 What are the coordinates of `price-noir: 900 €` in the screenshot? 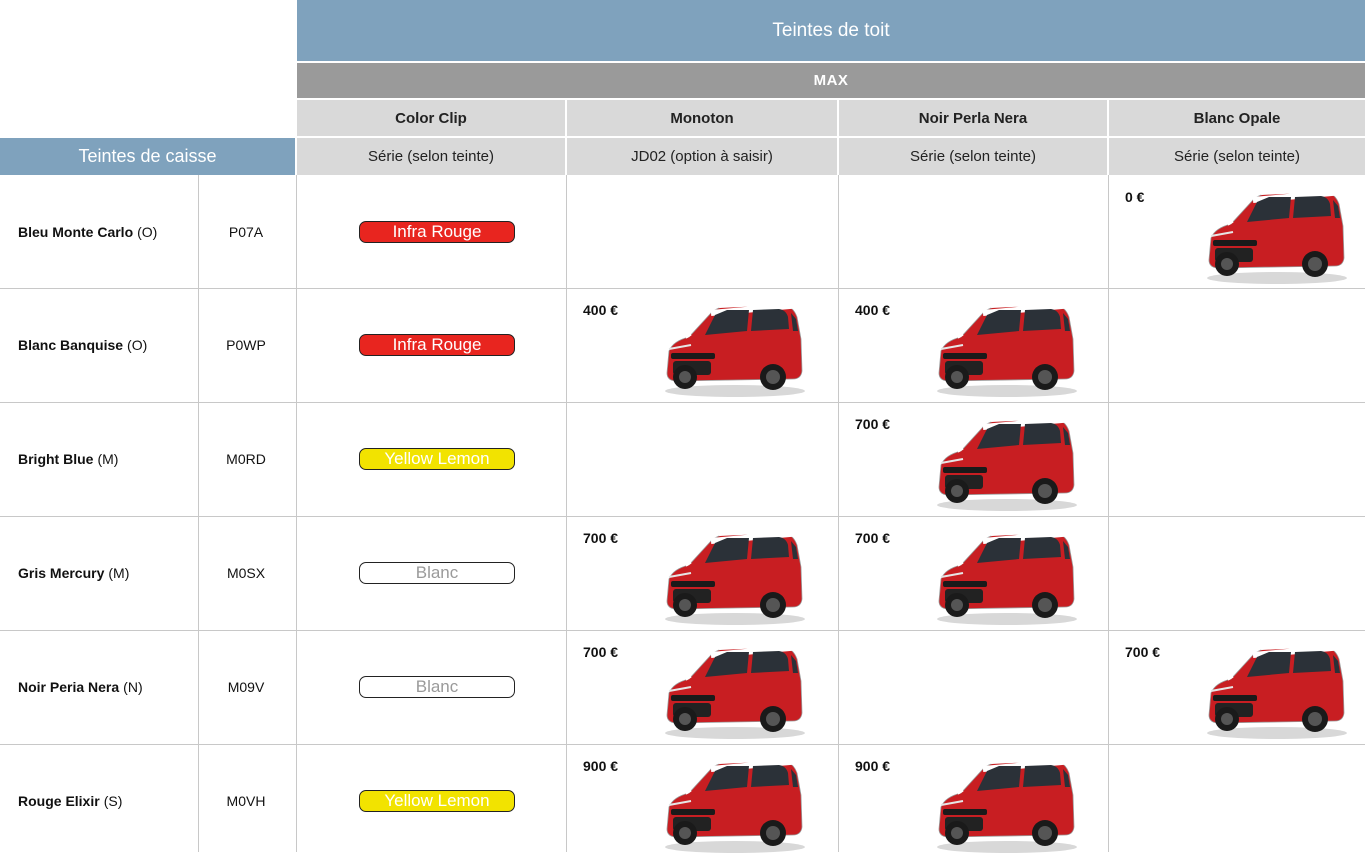 It's located at (873, 766).